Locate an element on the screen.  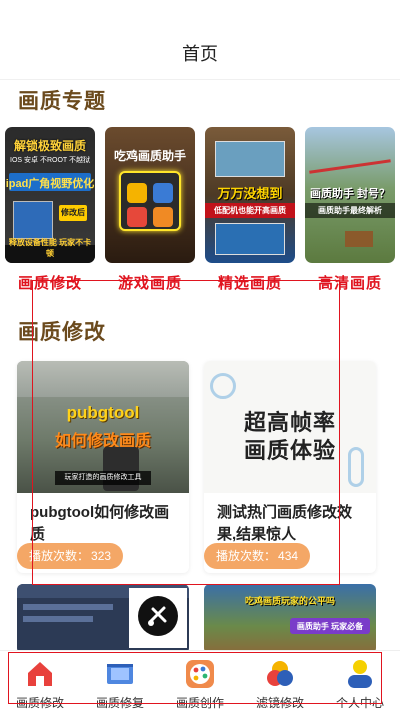
thumb-text: 吃鸡画质玩家的公平吗 is located at coordinates (289, 601).